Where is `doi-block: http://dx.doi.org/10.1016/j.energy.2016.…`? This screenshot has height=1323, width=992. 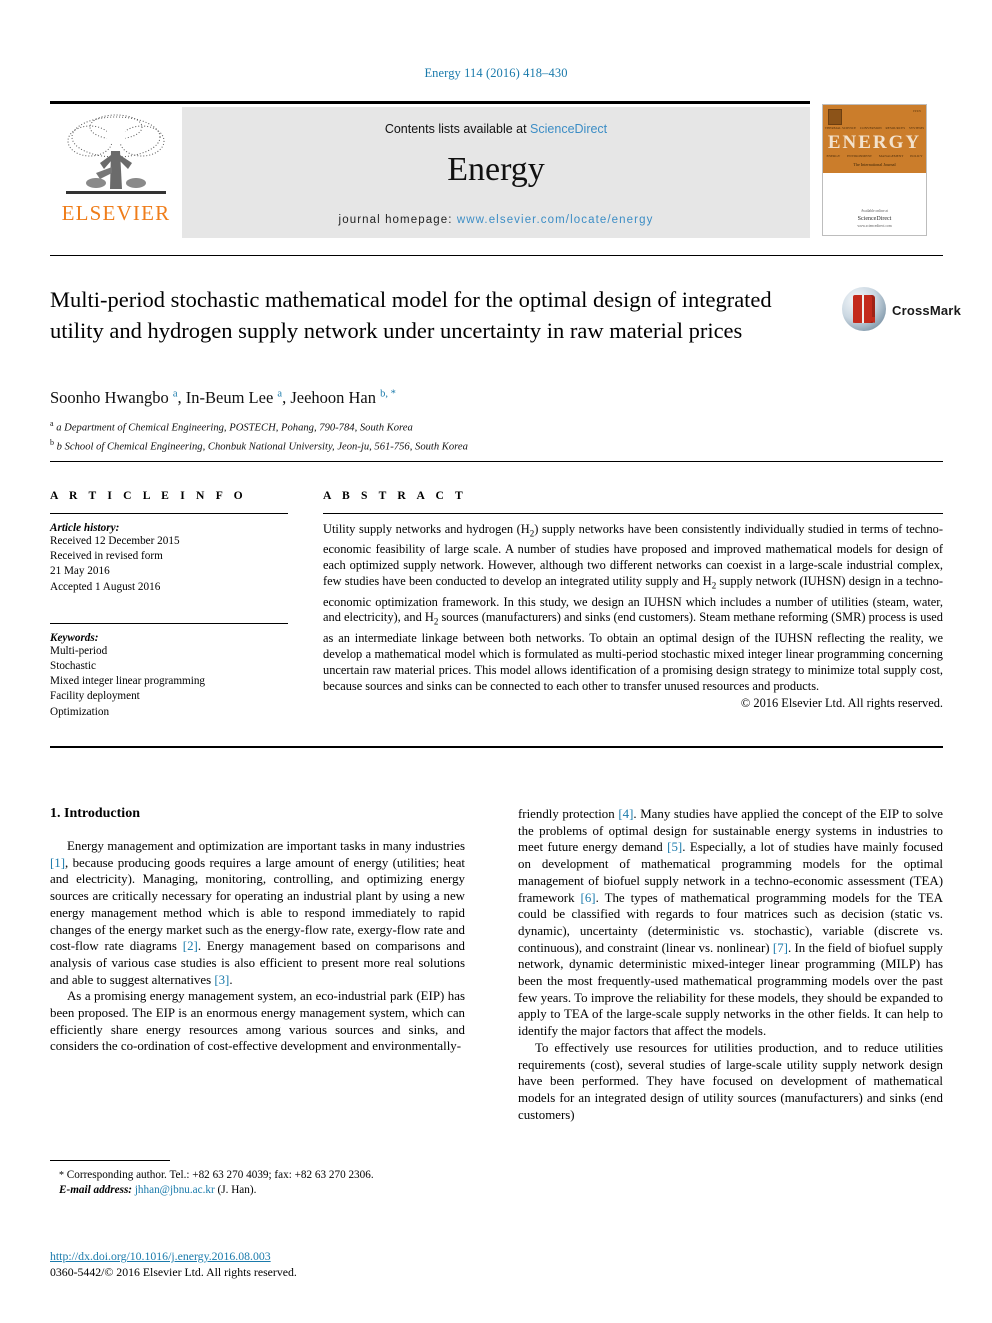 doi-block: http://dx.doi.org/10.1016/j.energy.2016.… is located at coordinates (260, 1264).